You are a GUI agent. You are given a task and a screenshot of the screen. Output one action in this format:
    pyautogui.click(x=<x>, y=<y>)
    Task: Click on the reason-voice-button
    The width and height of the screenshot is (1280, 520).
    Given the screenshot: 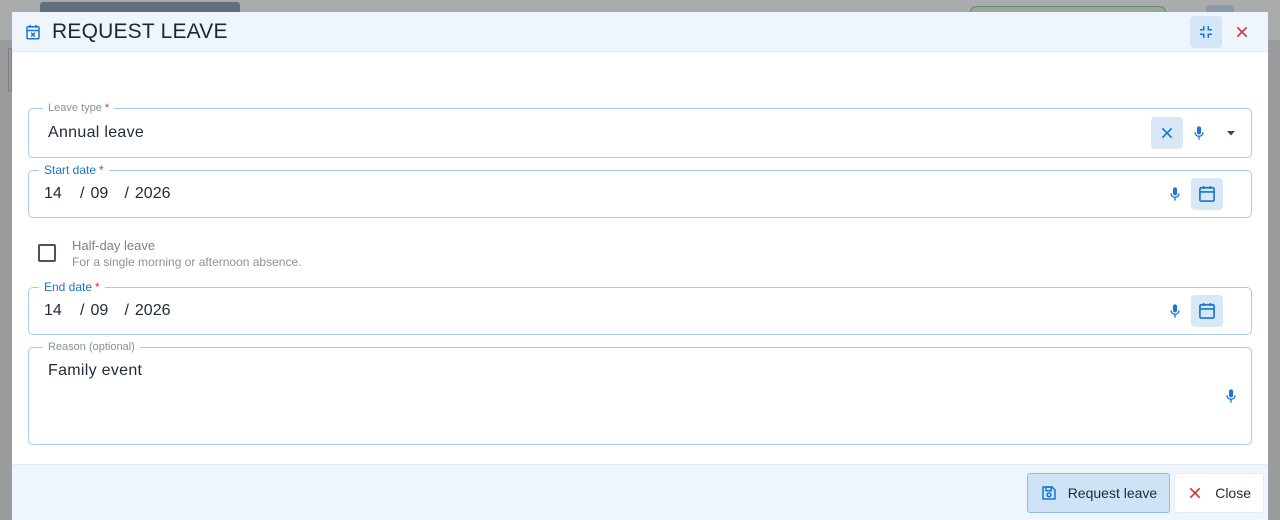 What is the action you would take?
    pyautogui.click(x=1231, y=396)
    